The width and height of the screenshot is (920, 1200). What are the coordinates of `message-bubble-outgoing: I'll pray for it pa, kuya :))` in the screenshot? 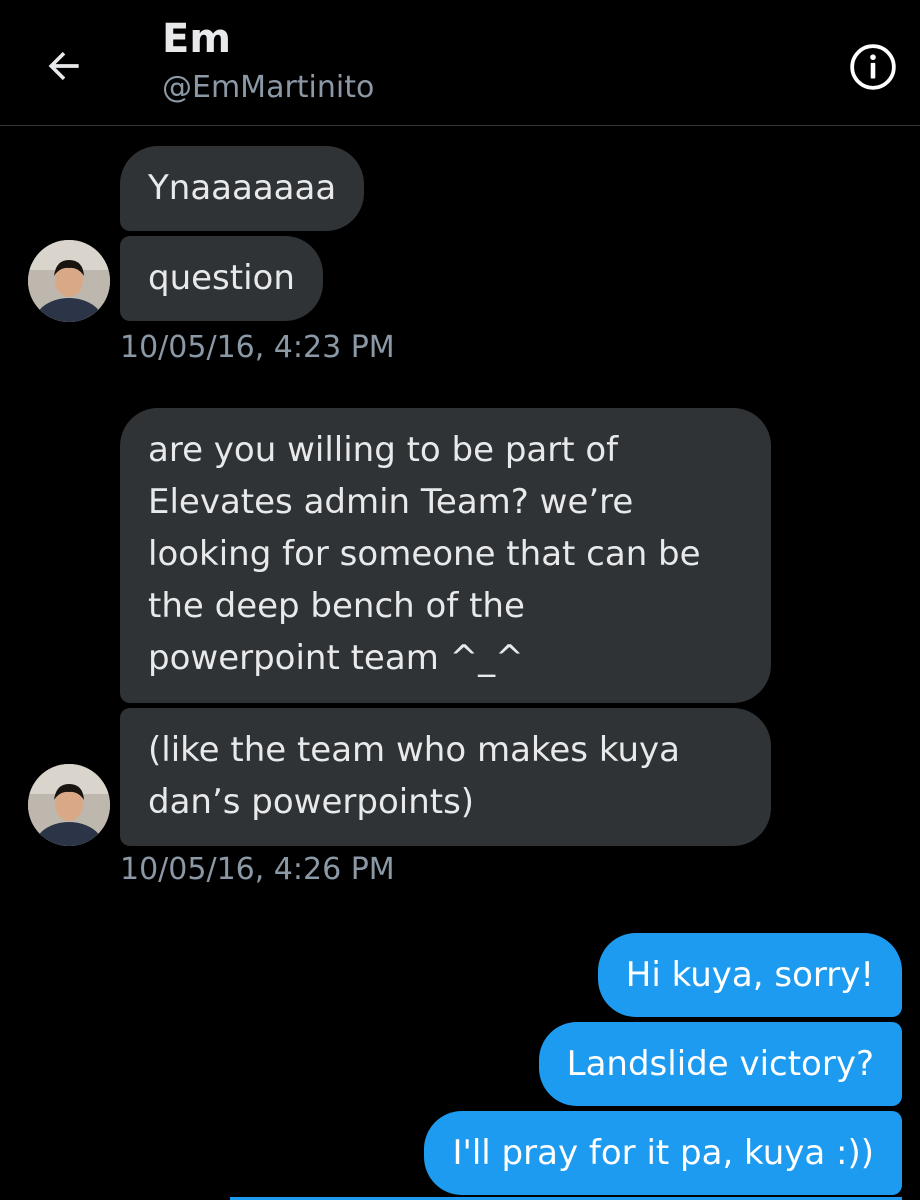 It's located at (663, 1153).